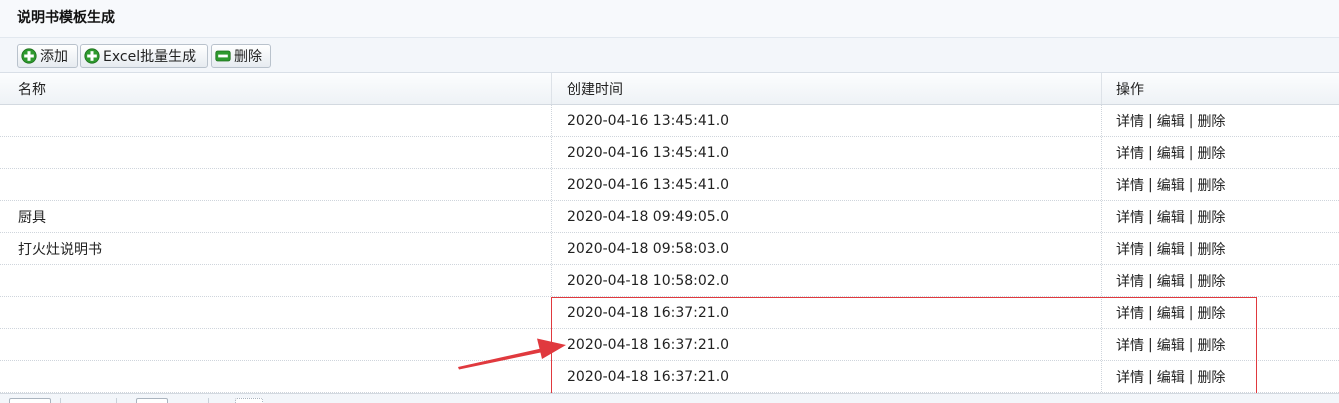 Image resolution: width=1339 pixels, height=403 pixels. What do you see at coordinates (669, 217) in the screenshot?
I see `table-row: 厨具 2020-04-18 09:49:05.0 详情 | 编辑 | 删除` at bounding box center [669, 217].